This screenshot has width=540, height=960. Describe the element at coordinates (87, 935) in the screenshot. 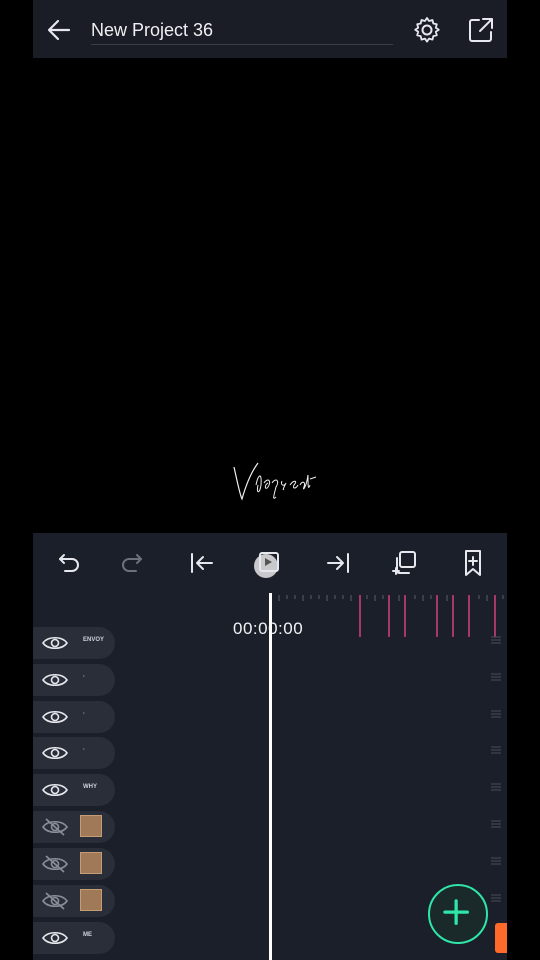

I see `layer-label: ME` at that location.